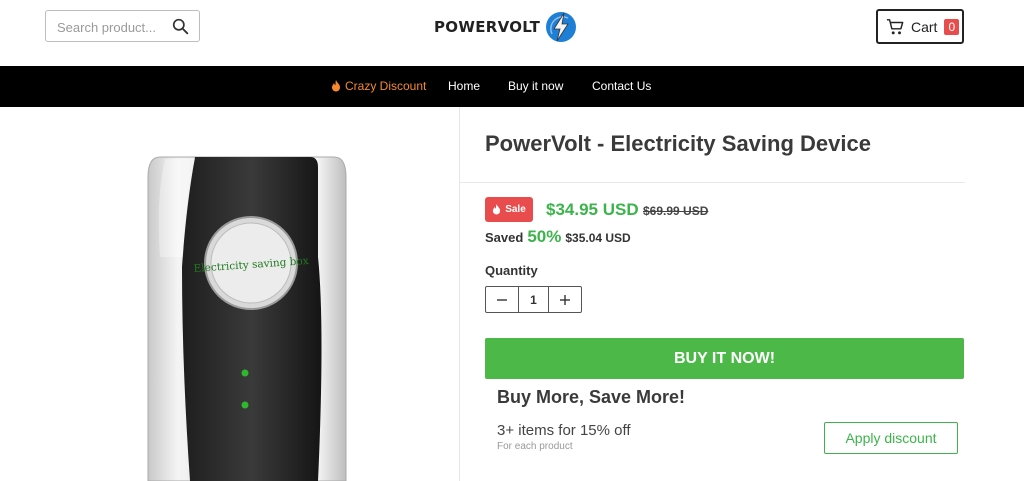 The image size is (1024, 481). I want to click on bundle-offer-subtext: For each product, so click(535, 446).